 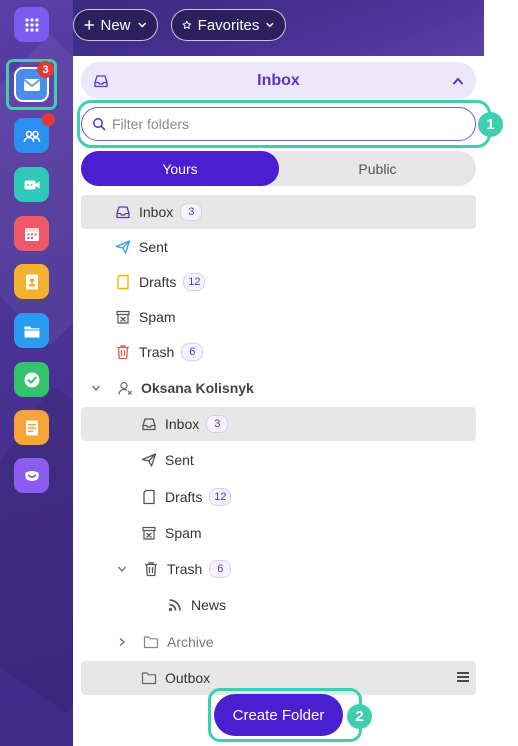 I want to click on account-folder-news: News, so click(x=278, y=605).